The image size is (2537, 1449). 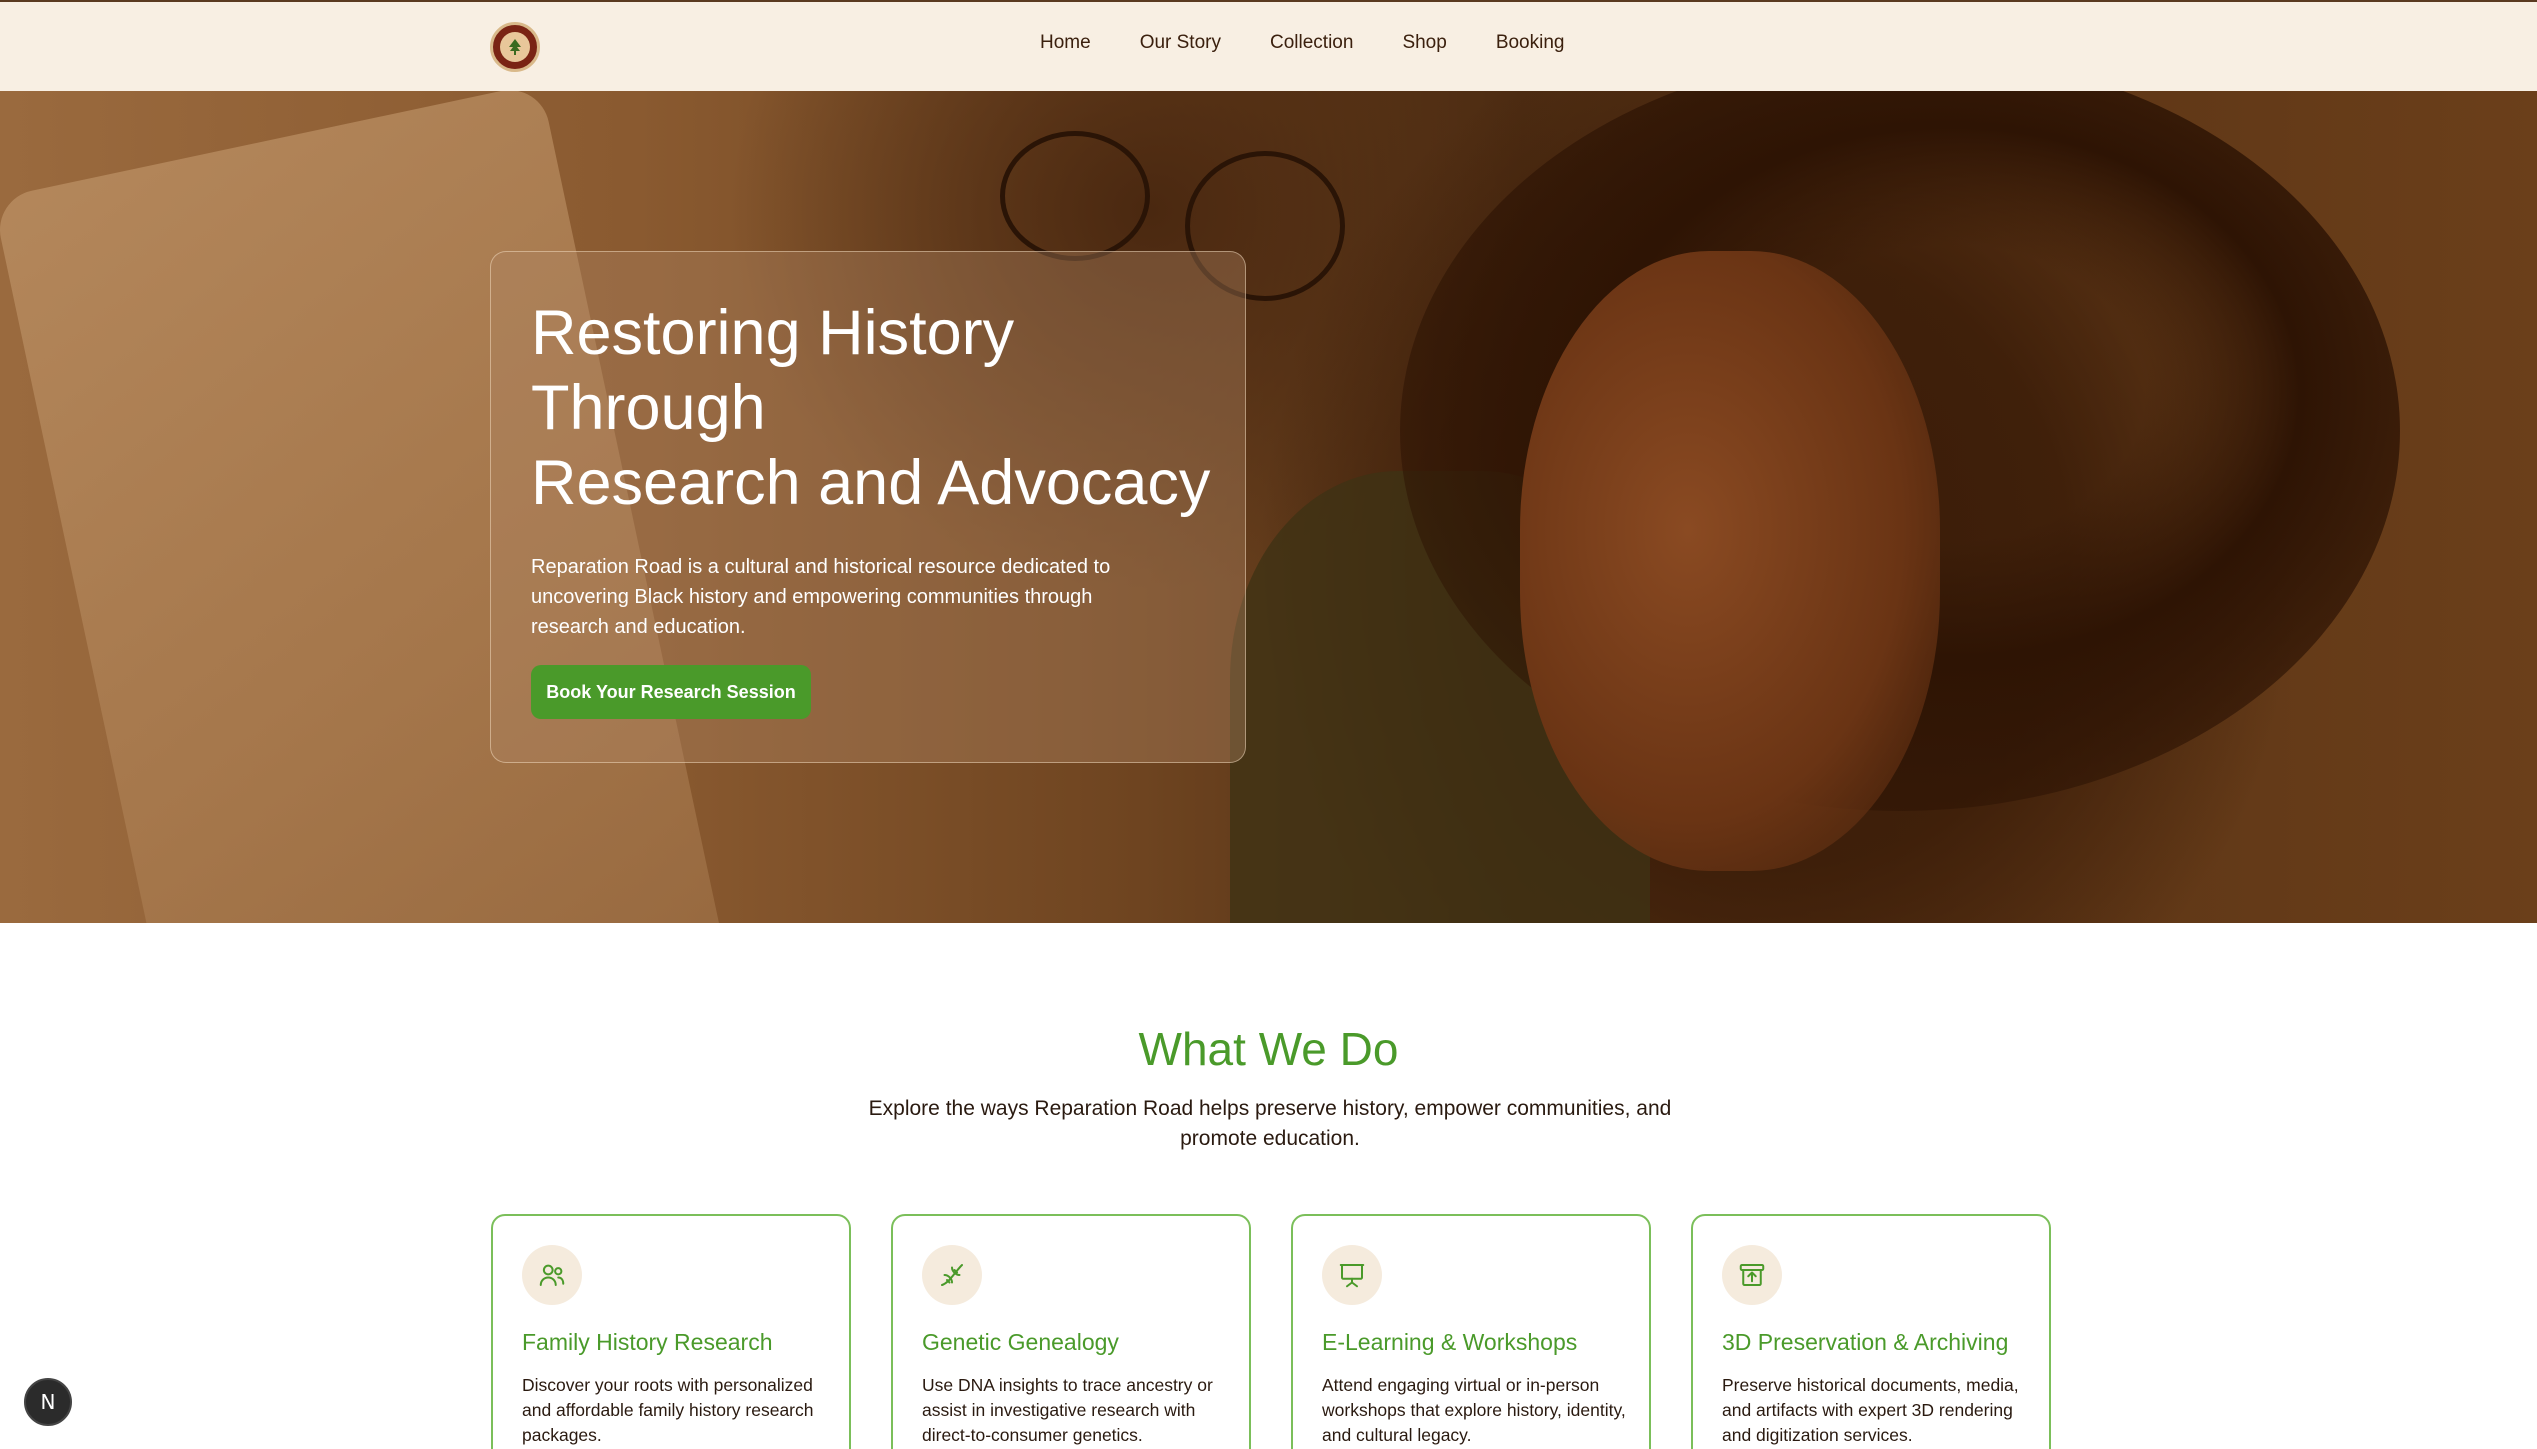 I want to click on nav-link-home: Home, so click(x=1065, y=43).